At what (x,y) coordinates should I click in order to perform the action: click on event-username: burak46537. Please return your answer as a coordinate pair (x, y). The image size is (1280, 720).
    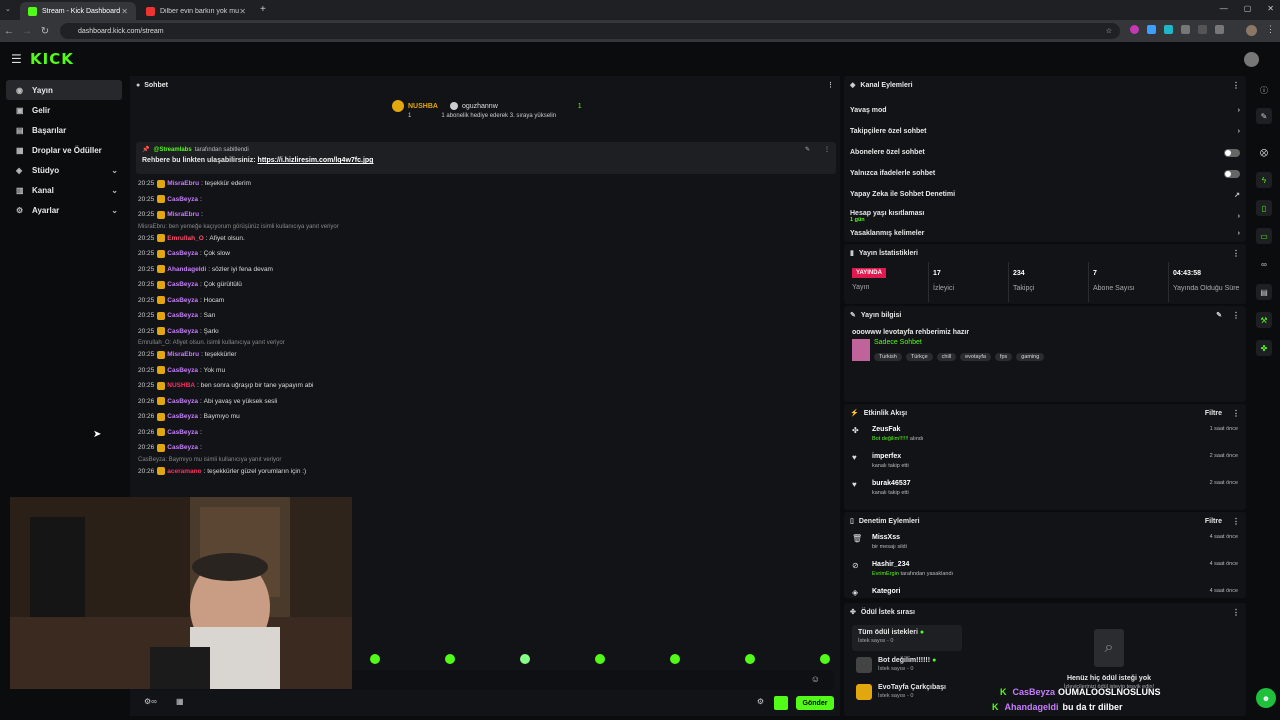
    Looking at the image, I should click on (891, 483).